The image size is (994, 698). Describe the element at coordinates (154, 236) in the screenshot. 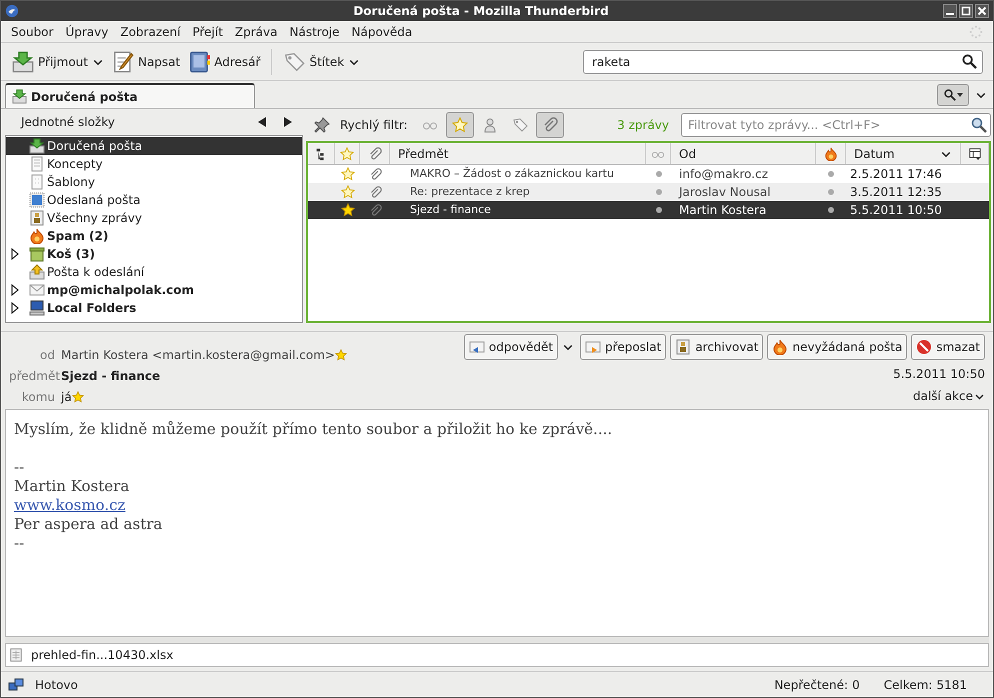

I see `folder-item: Spam (2)` at that location.